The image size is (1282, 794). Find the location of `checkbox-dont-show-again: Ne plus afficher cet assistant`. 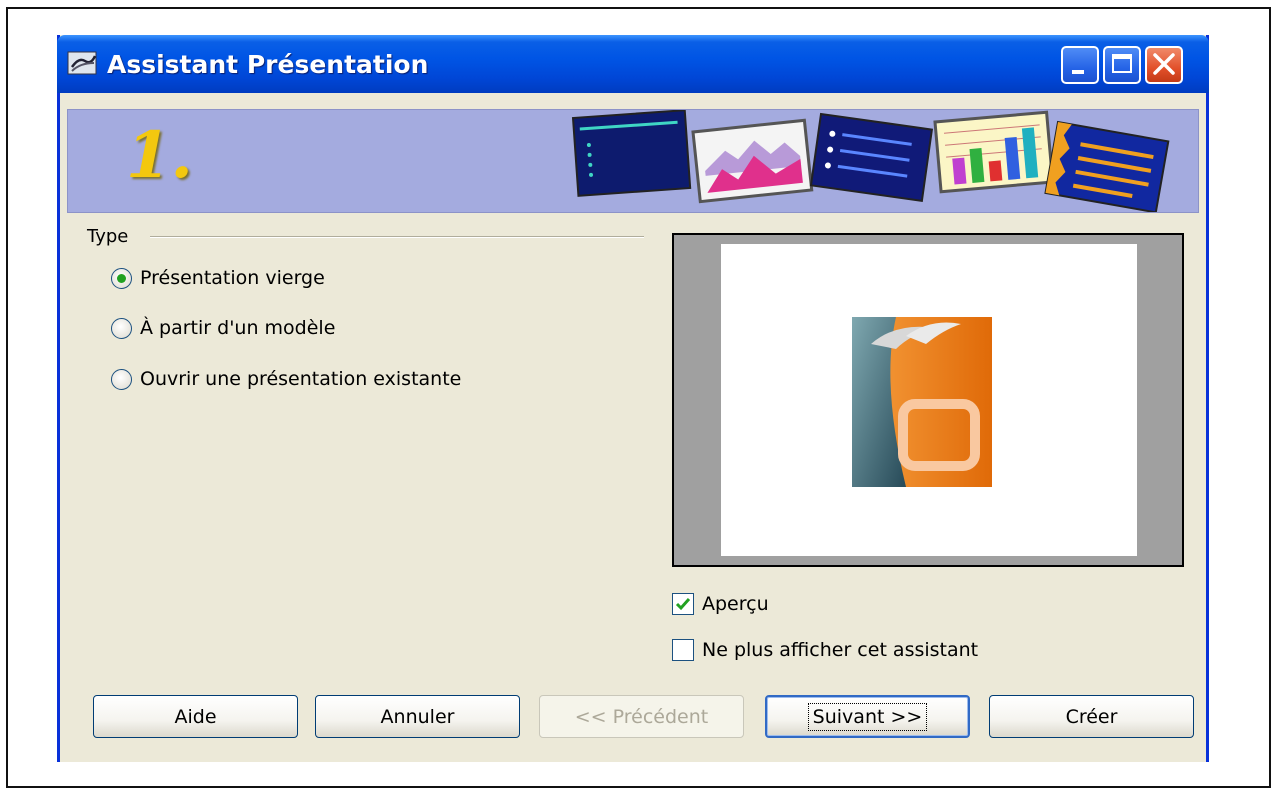

checkbox-dont-show-again: Ne plus afficher cet assistant is located at coordinates (825, 650).